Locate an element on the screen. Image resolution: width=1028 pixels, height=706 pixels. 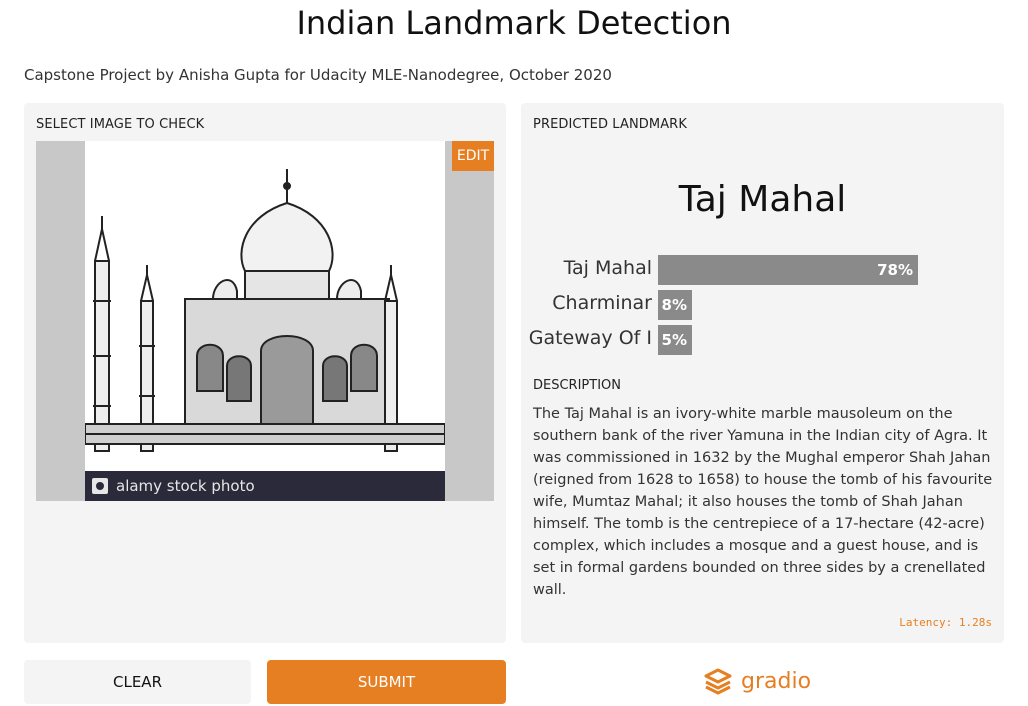
input-panel-label: SELECT IMAGE TO CHECK is located at coordinates (120, 124).